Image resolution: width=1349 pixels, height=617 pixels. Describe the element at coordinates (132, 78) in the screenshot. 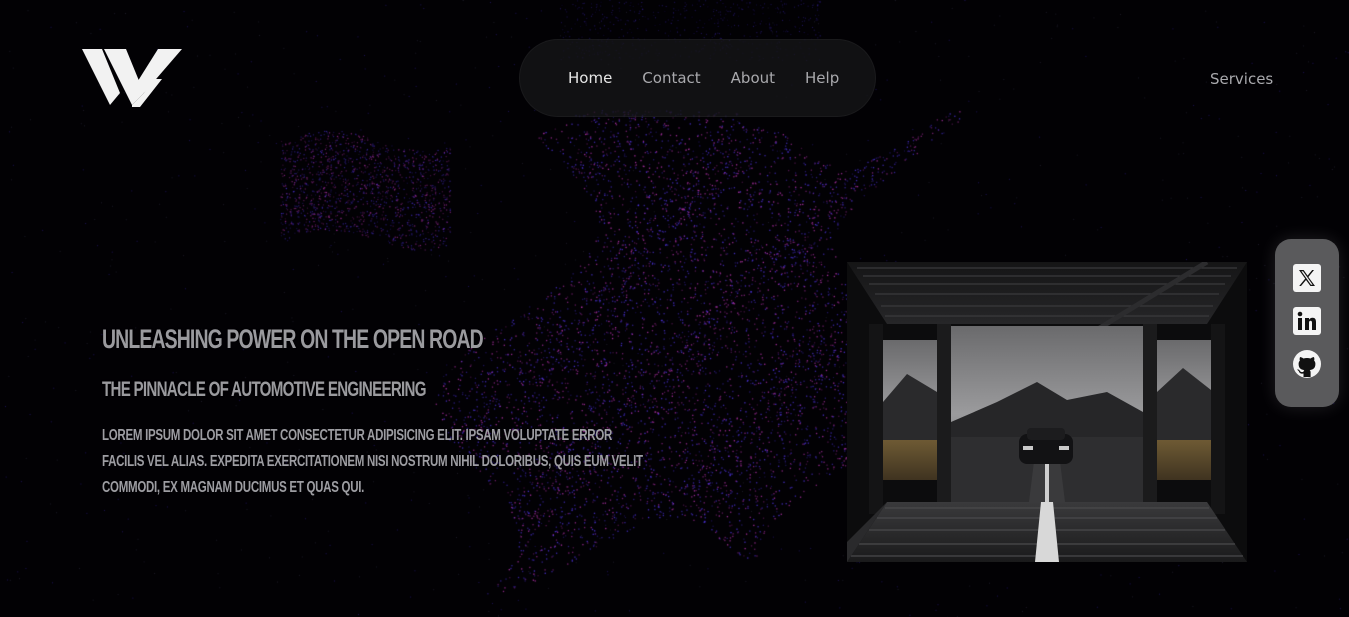

I see `wy-logo-icon` at that location.